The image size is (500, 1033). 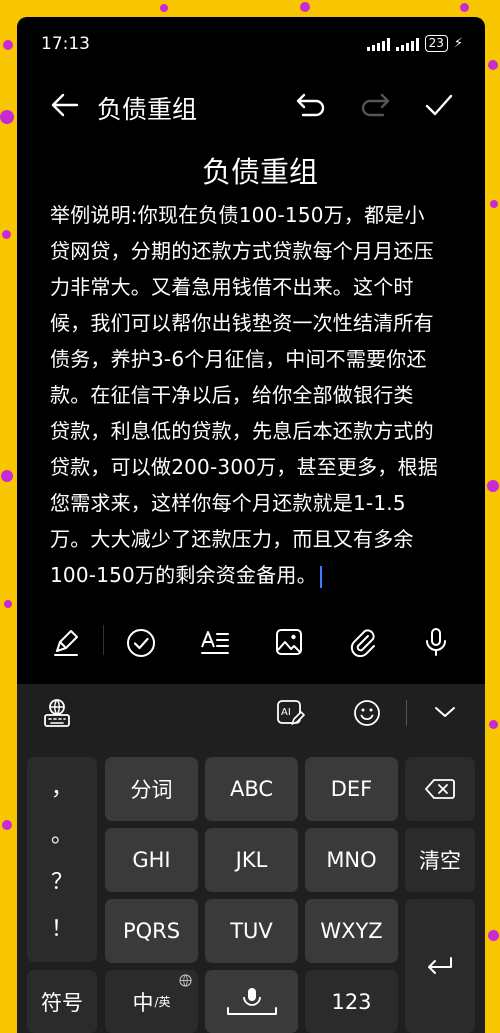 What do you see at coordinates (251, 170) in the screenshot?
I see `document-title: 负债重组` at bounding box center [251, 170].